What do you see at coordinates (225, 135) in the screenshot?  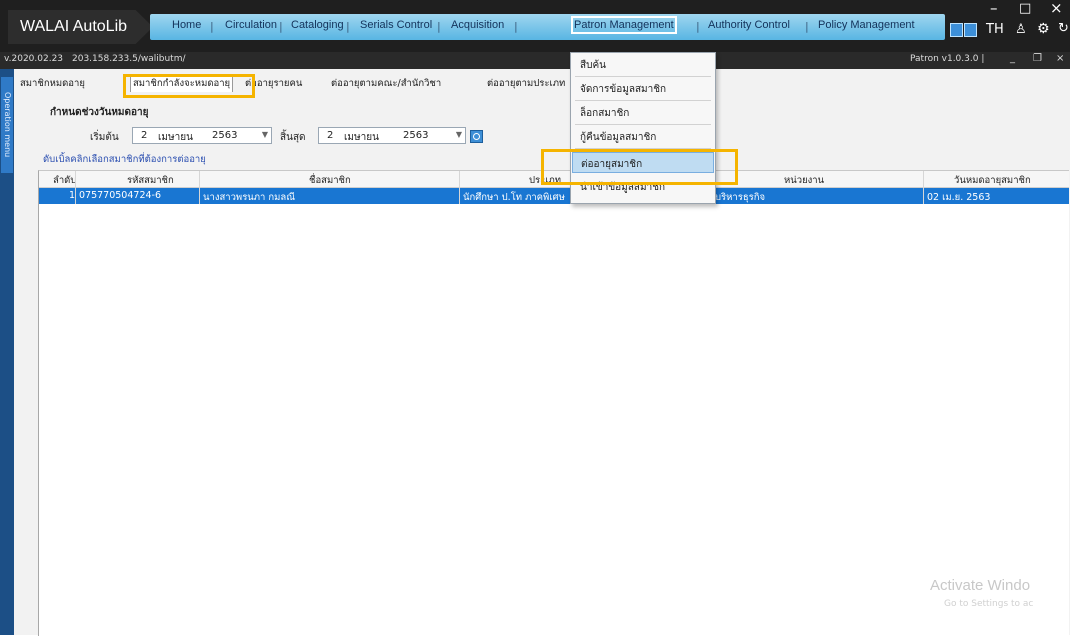 I see `start-year: 2563` at bounding box center [225, 135].